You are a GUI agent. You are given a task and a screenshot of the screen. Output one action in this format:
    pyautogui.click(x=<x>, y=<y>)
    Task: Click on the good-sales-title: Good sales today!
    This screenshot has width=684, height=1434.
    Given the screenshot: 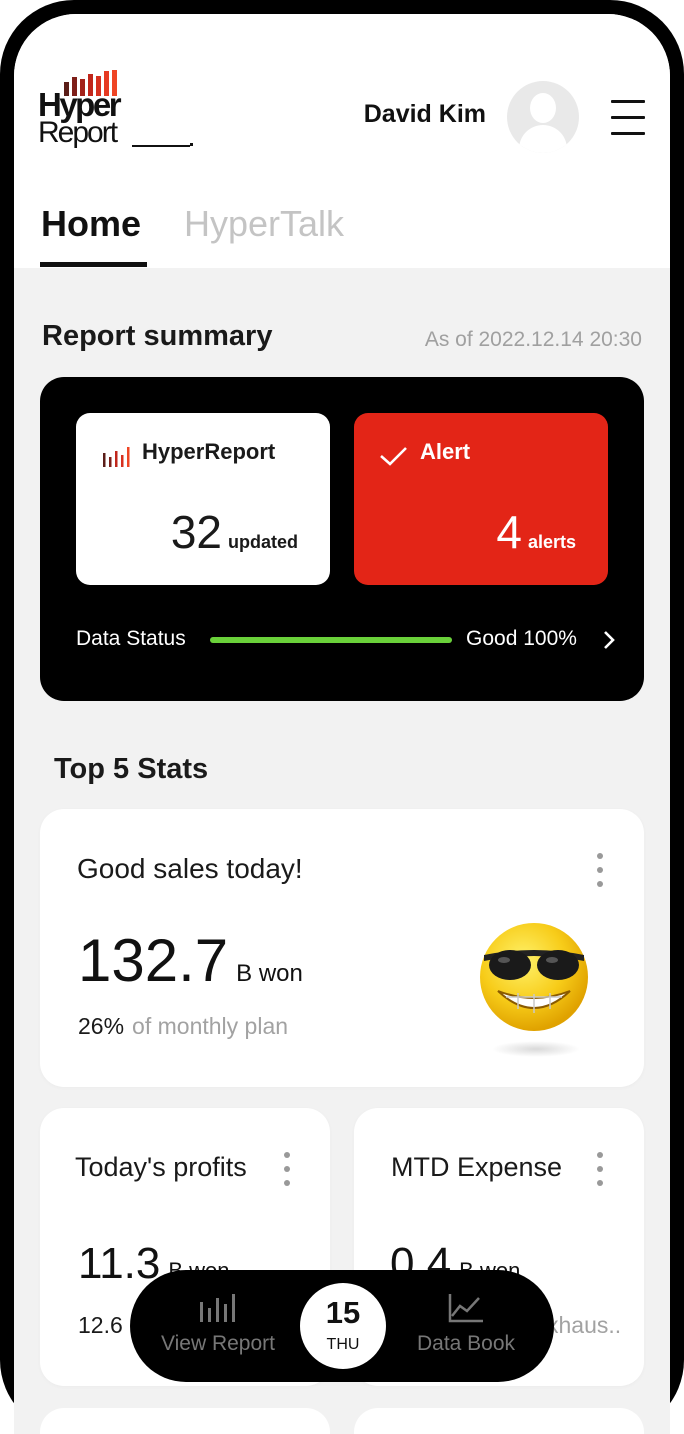 What is the action you would take?
    pyautogui.click(x=190, y=868)
    